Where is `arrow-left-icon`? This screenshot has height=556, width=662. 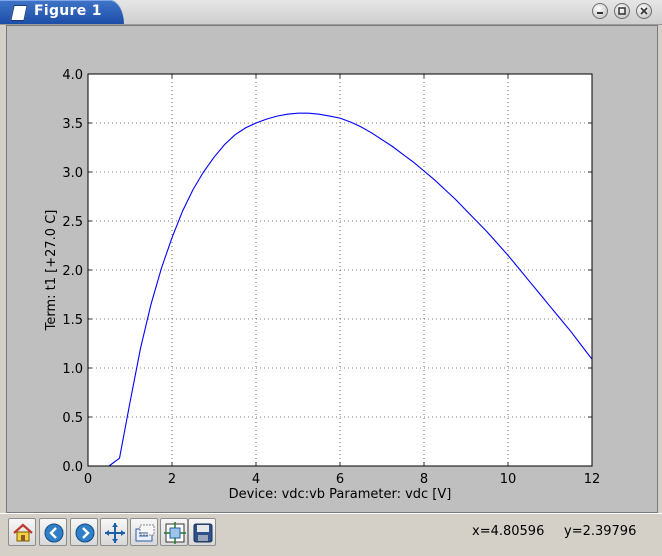 arrow-left-icon is located at coordinates (54, 533).